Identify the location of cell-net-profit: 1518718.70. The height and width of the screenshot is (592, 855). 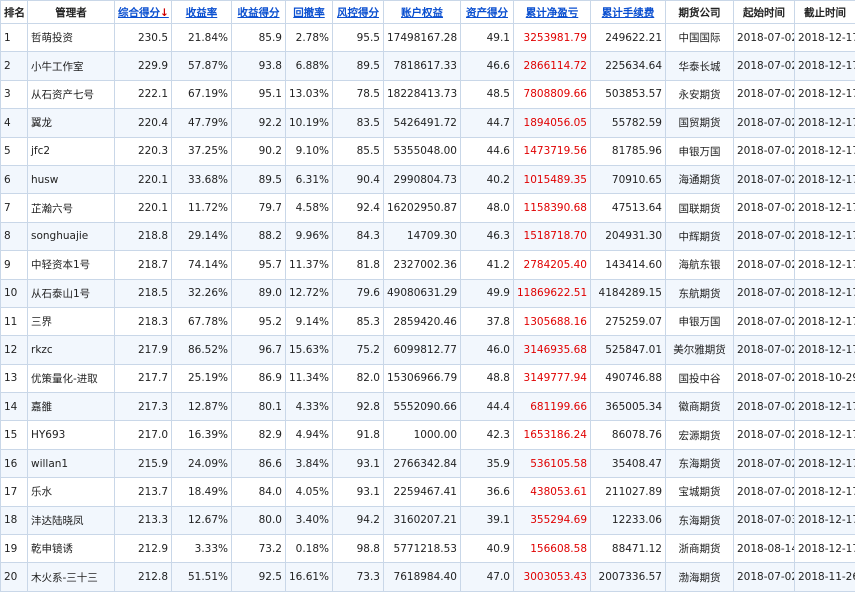
(552, 236).